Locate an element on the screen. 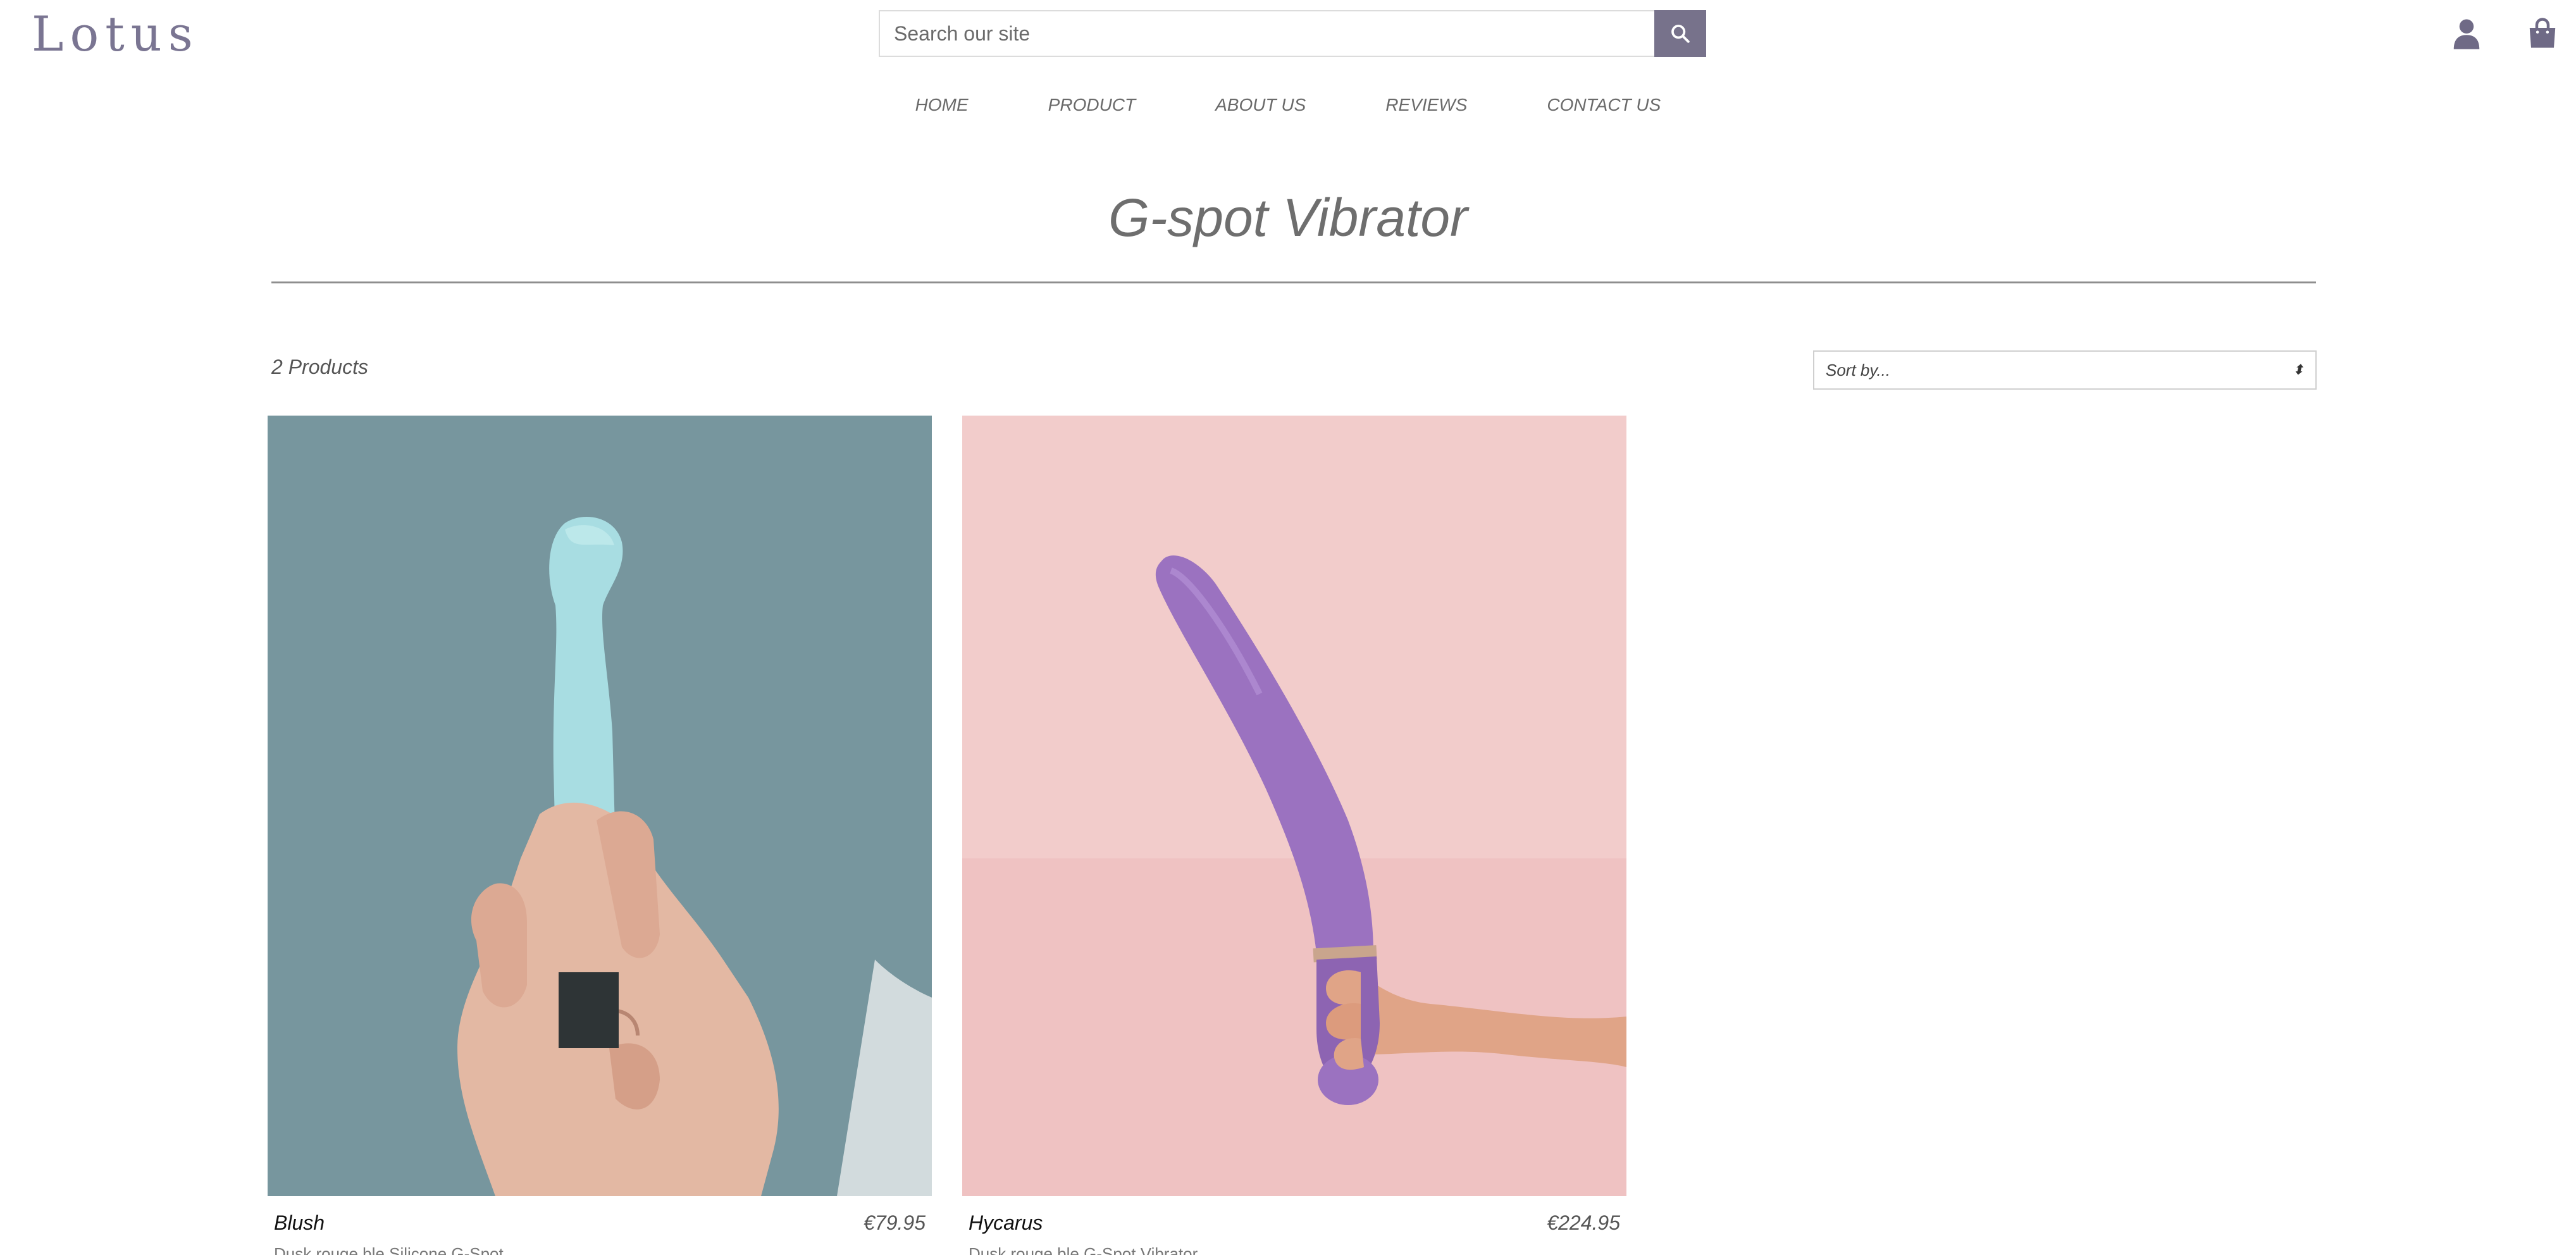 This screenshot has width=2576, height=1255. search-bar is located at coordinates (1292, 33).